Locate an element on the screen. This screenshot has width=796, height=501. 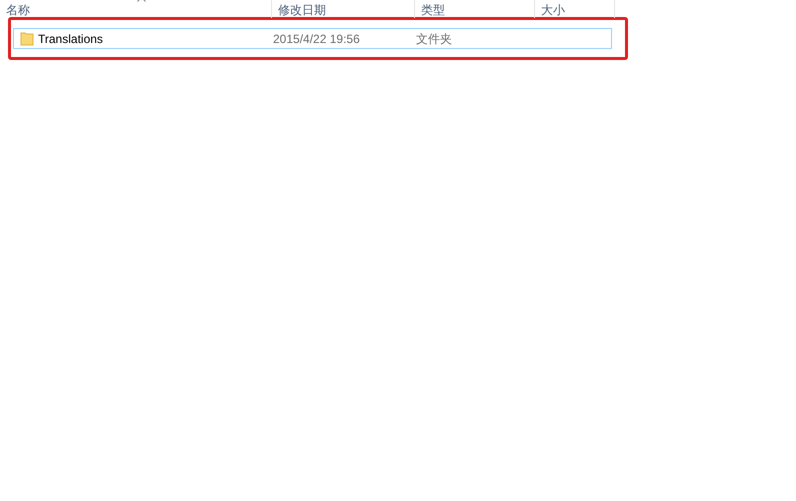
folder-icon is located at coordinates (27, 38).